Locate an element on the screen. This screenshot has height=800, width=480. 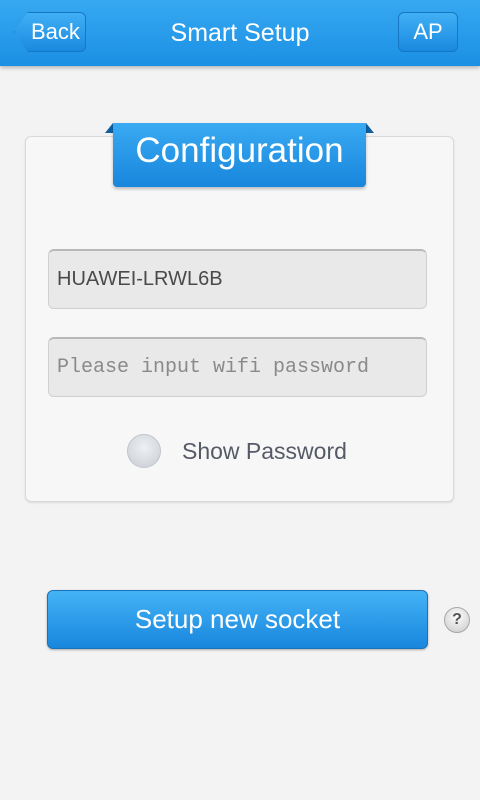
ribbon-fold-left is located at coordinates (109, 128).